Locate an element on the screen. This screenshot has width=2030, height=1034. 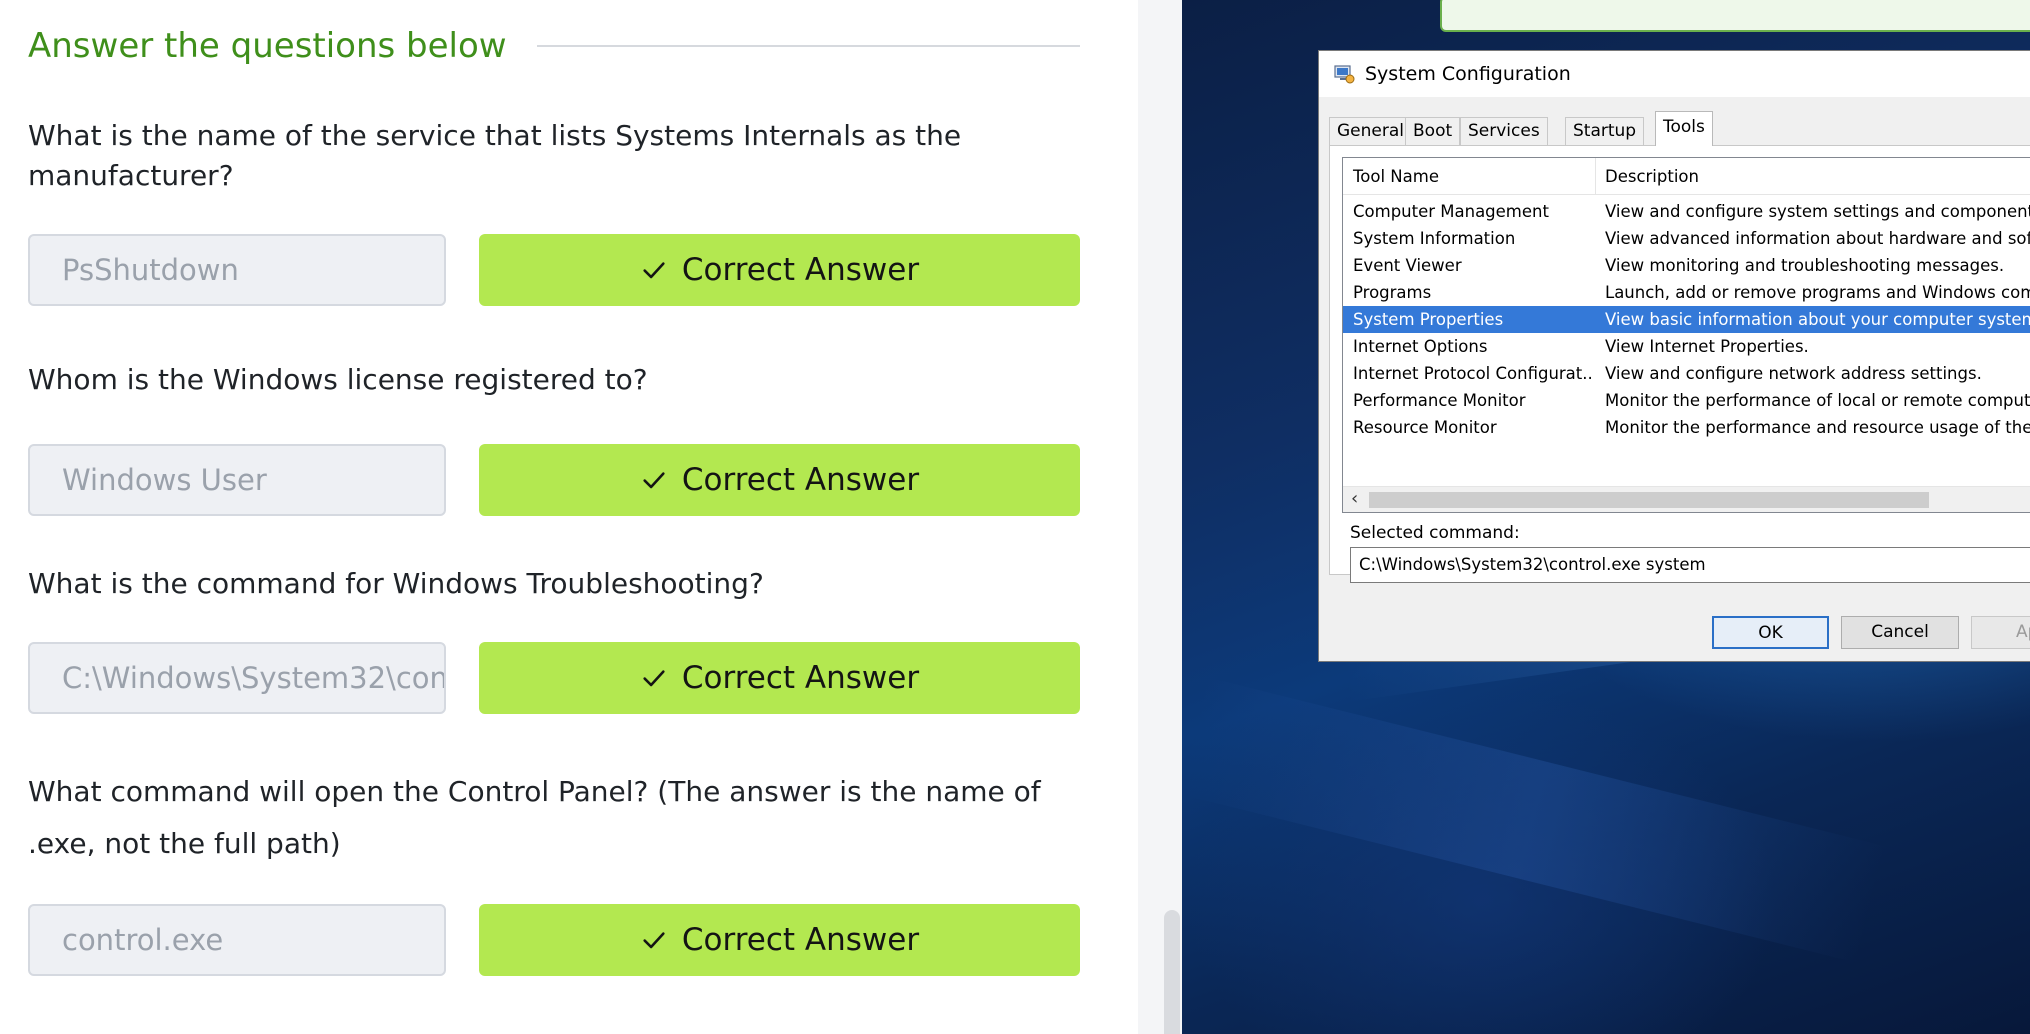
section-divider is located at coordinates (808, 46).